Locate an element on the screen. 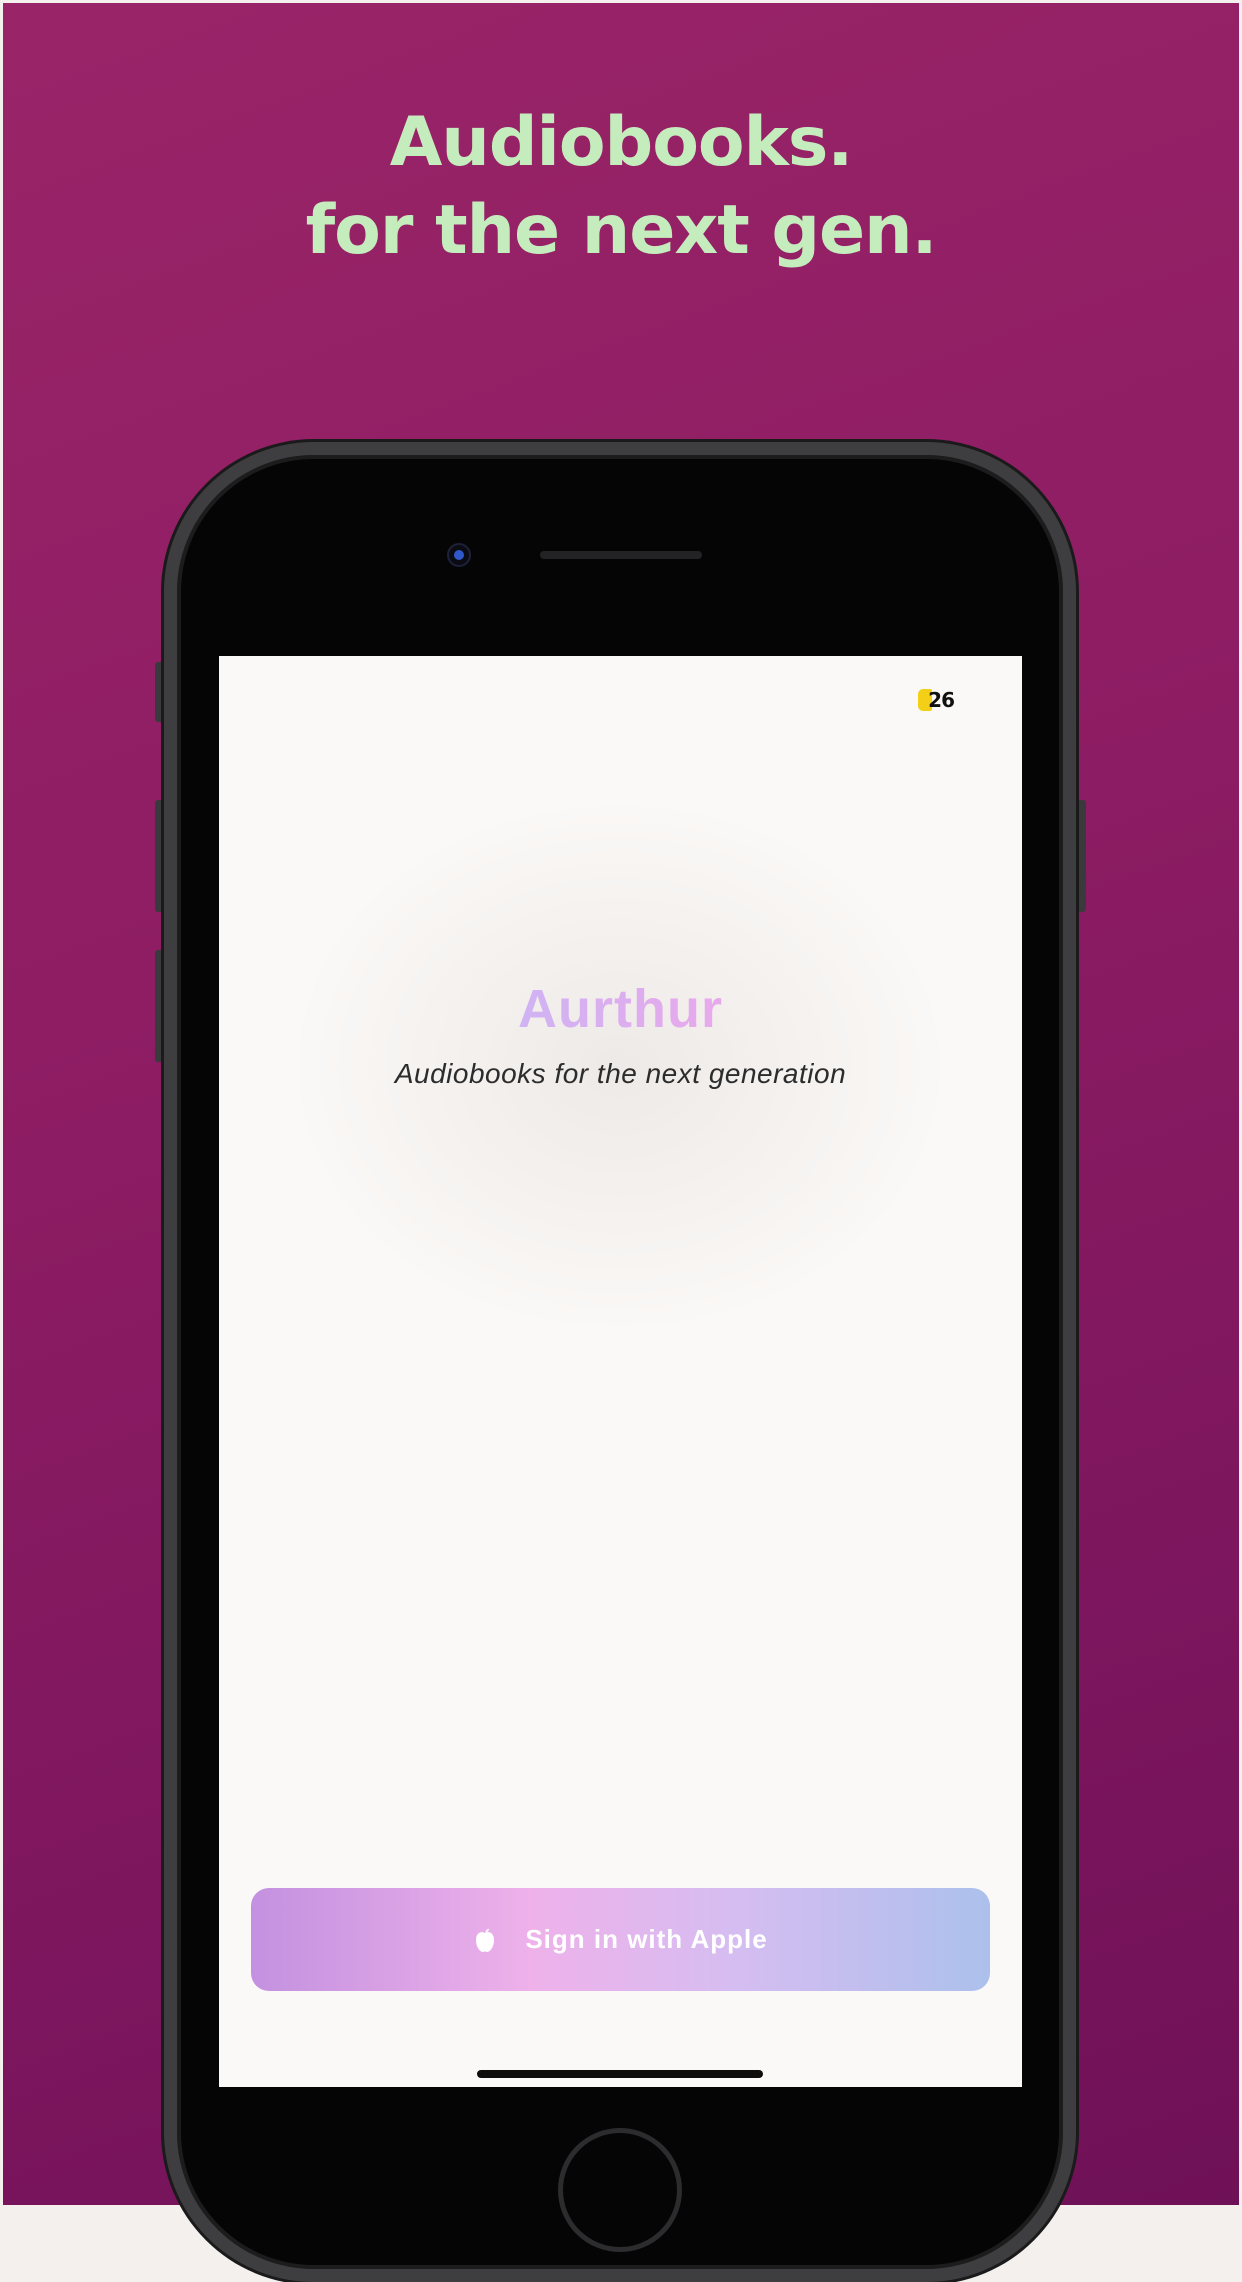 The width and height of the screenshot is (1242, 2282). promo-headline: Audiobooks. for the next gen. is located at coordinates (621, 187).